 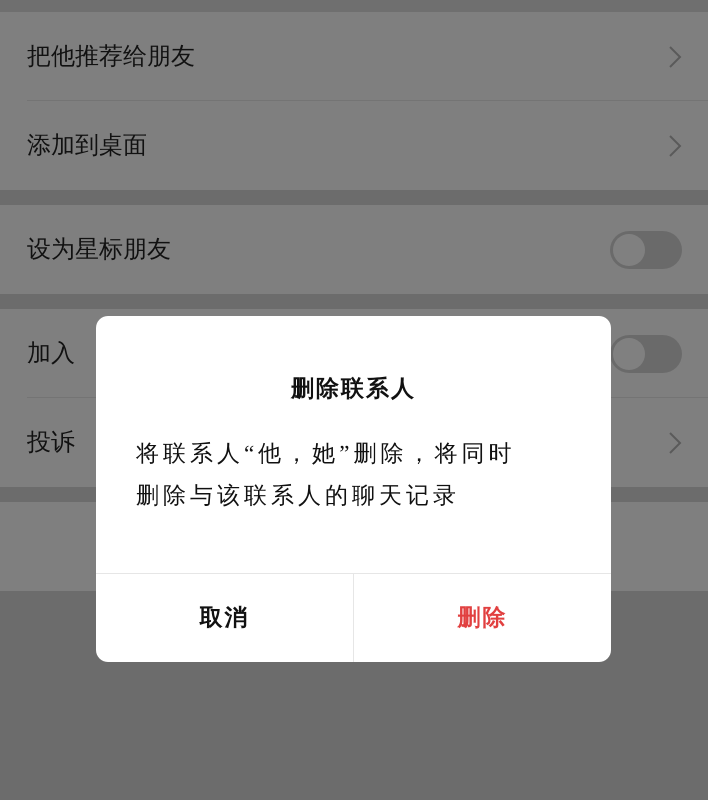 I want to click on row-label: 添加到桌面, so click(x=87, y=146).